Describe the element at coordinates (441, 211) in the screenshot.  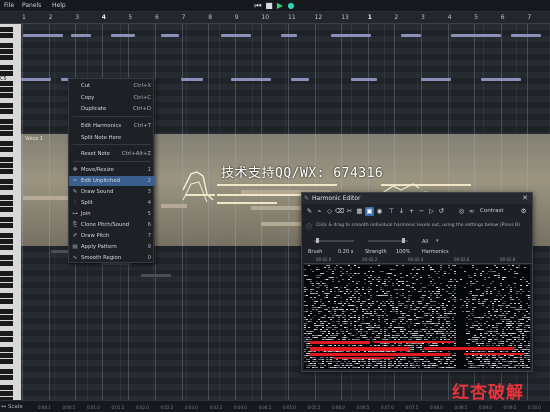
I see `undo-icon: ↺` at that location.